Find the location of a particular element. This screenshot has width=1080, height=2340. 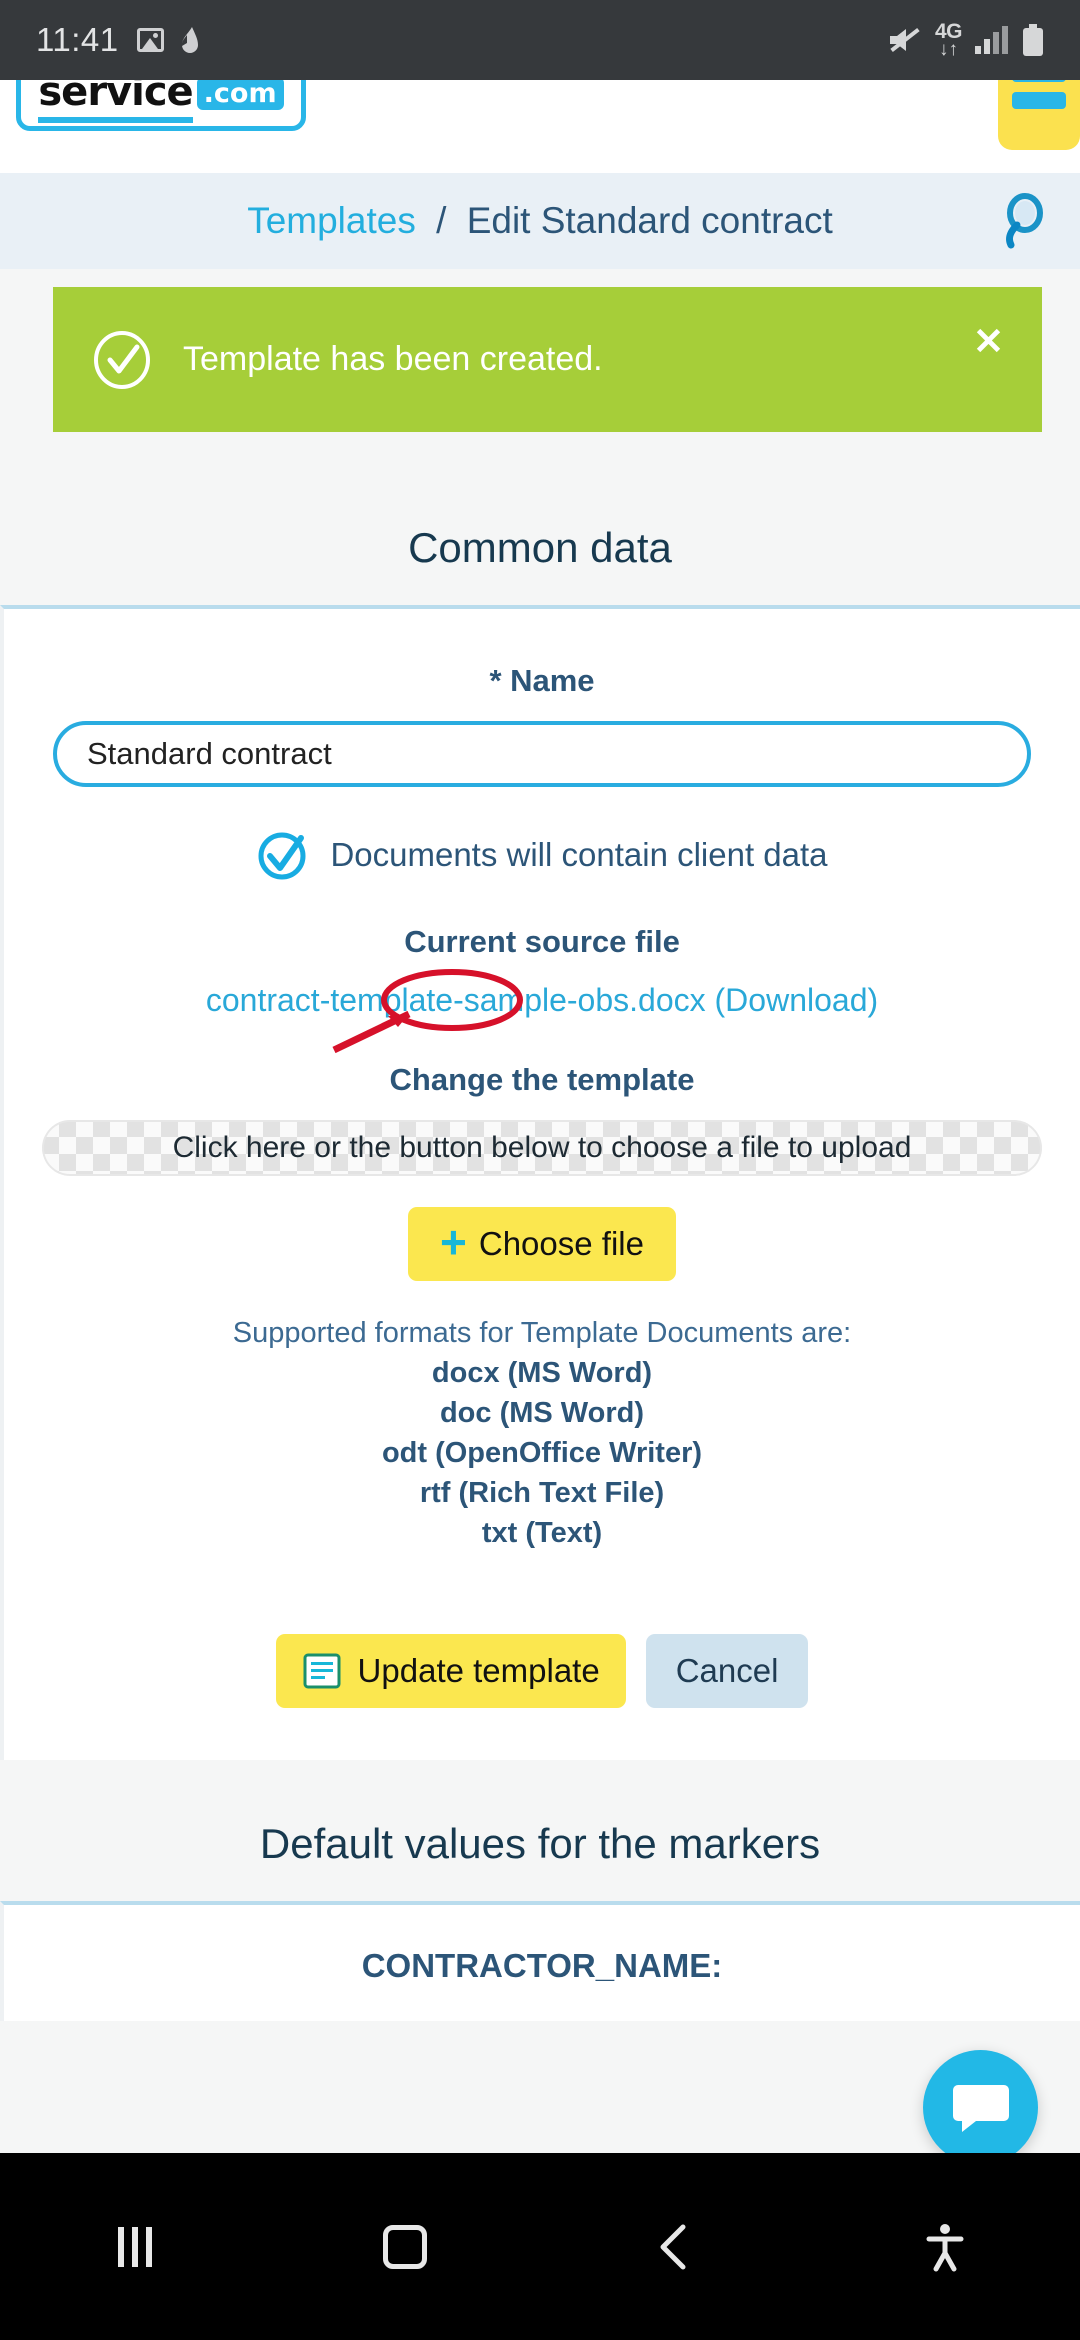

android-status-bar: 11:41 4G ↓↑ is located at coordinates (540, 40).